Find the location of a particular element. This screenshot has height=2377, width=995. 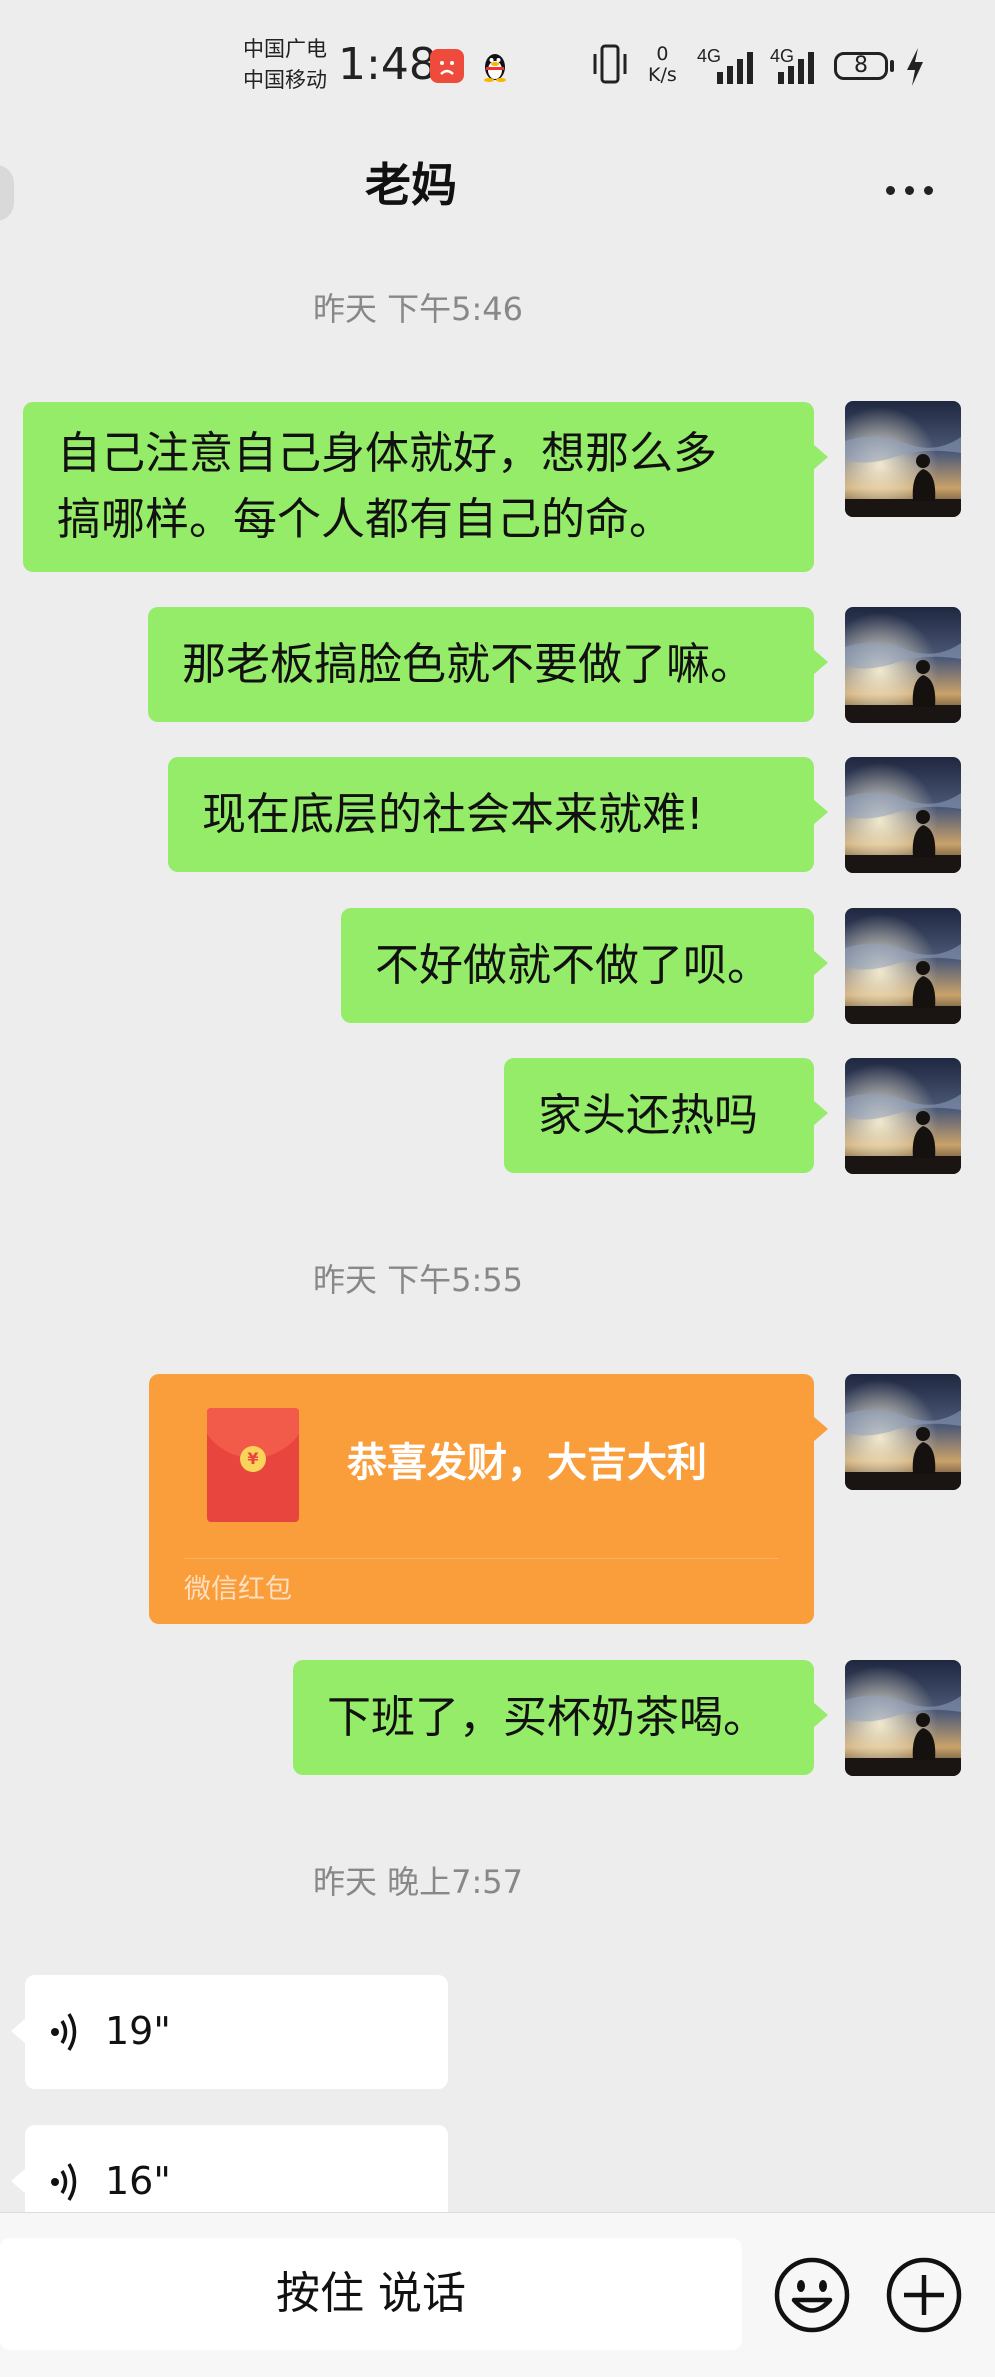

carrier-info: 中国广电 中国移动 is located at coordinates (285, 65).